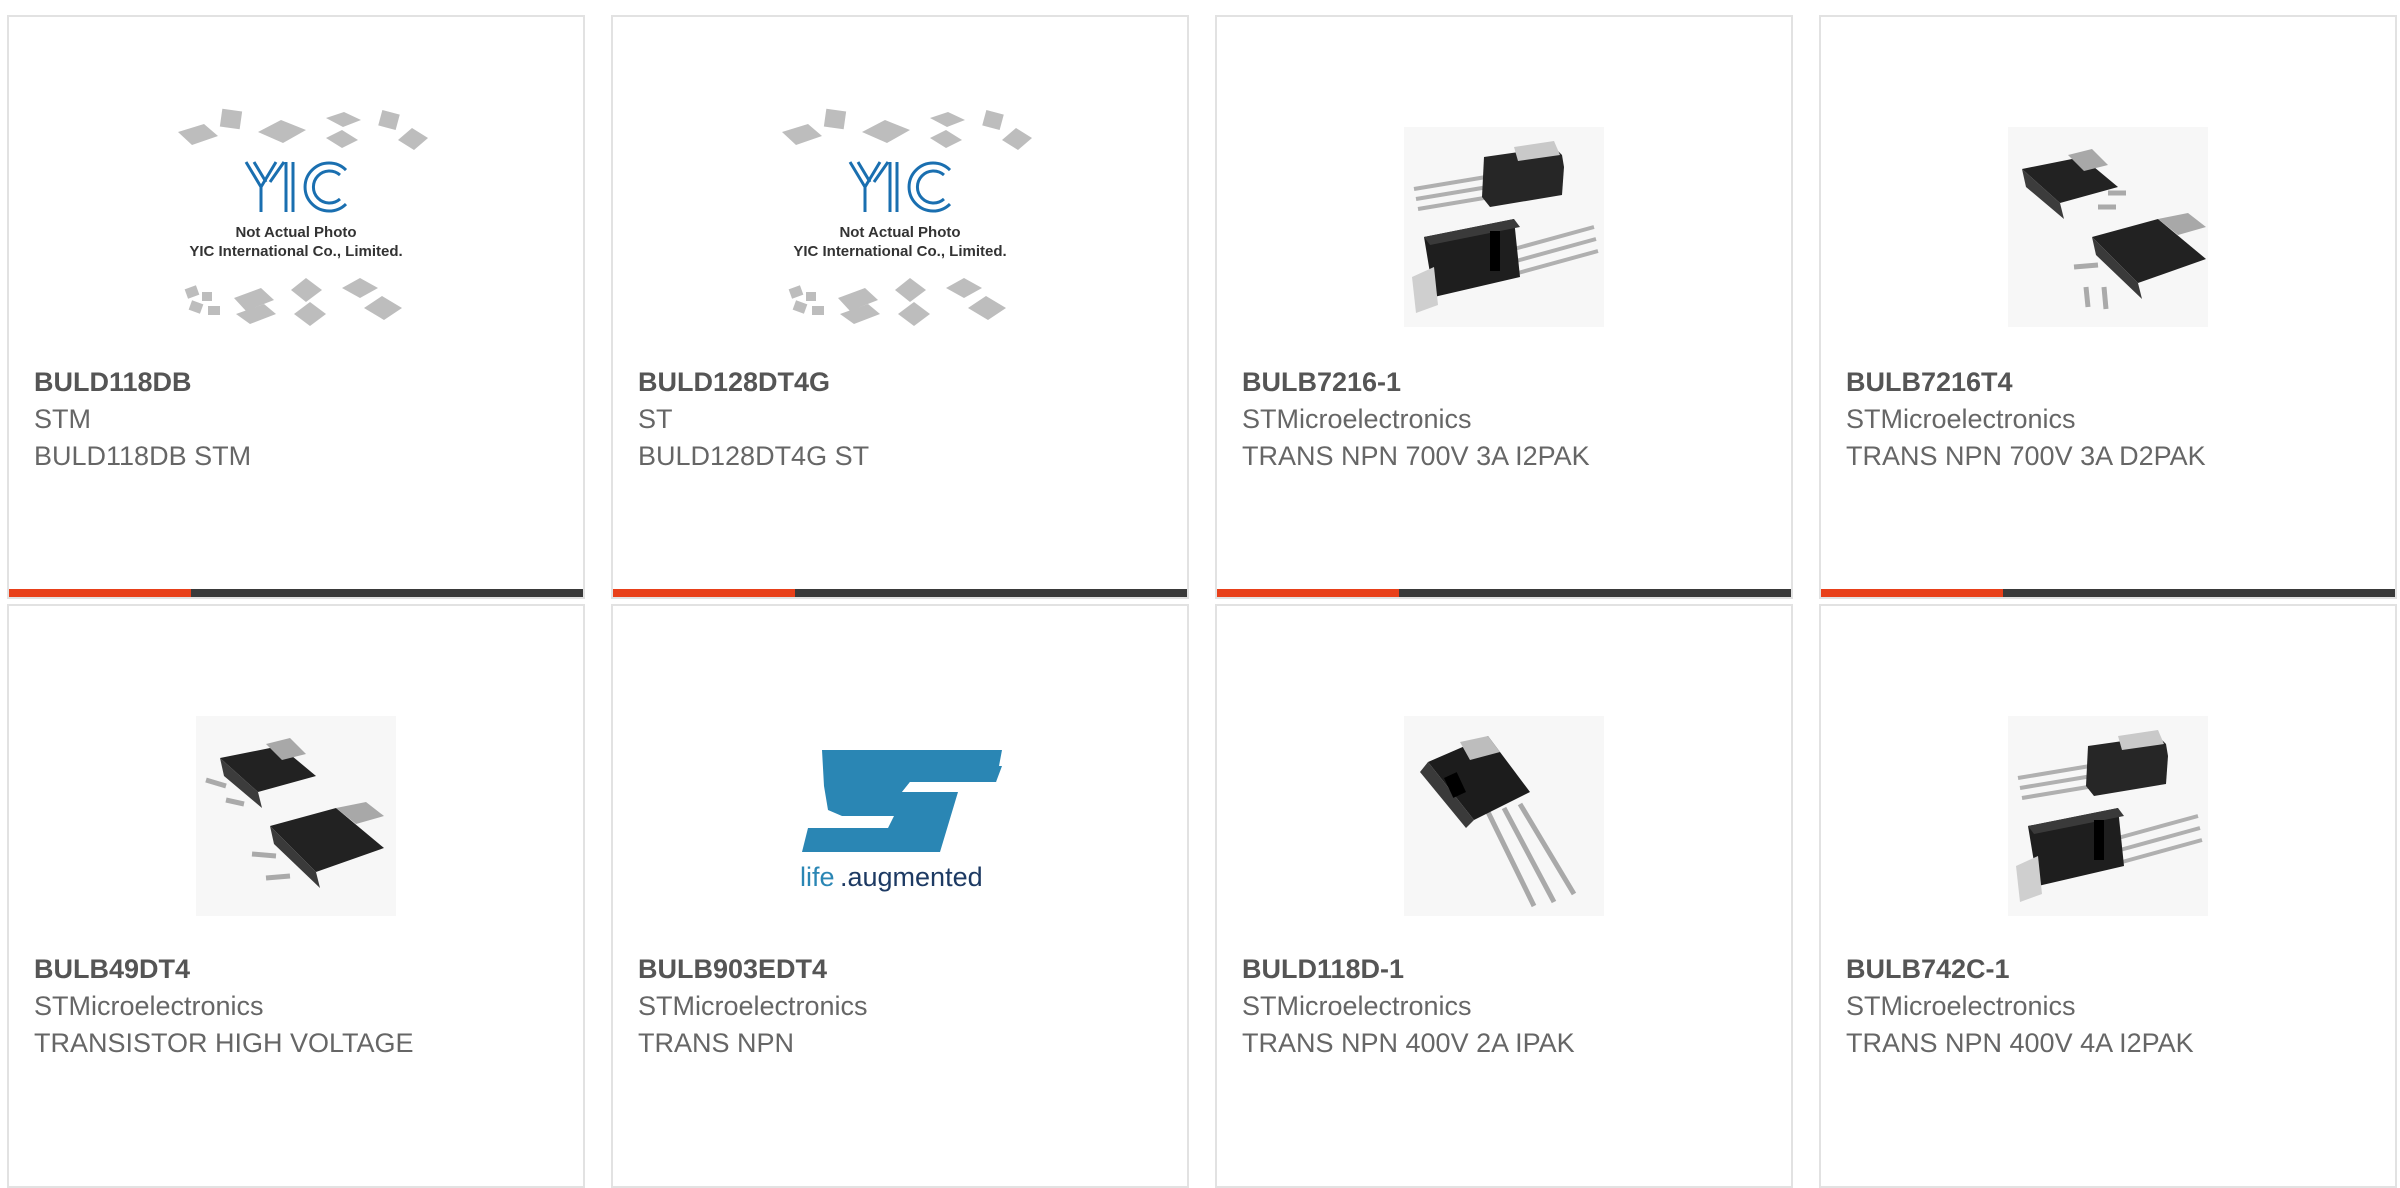 This screenshot has width=2400, height=1188. Describe the element at coordinates (911, 877) in the screenshot. I see `svg-text: .augmented` at that location.